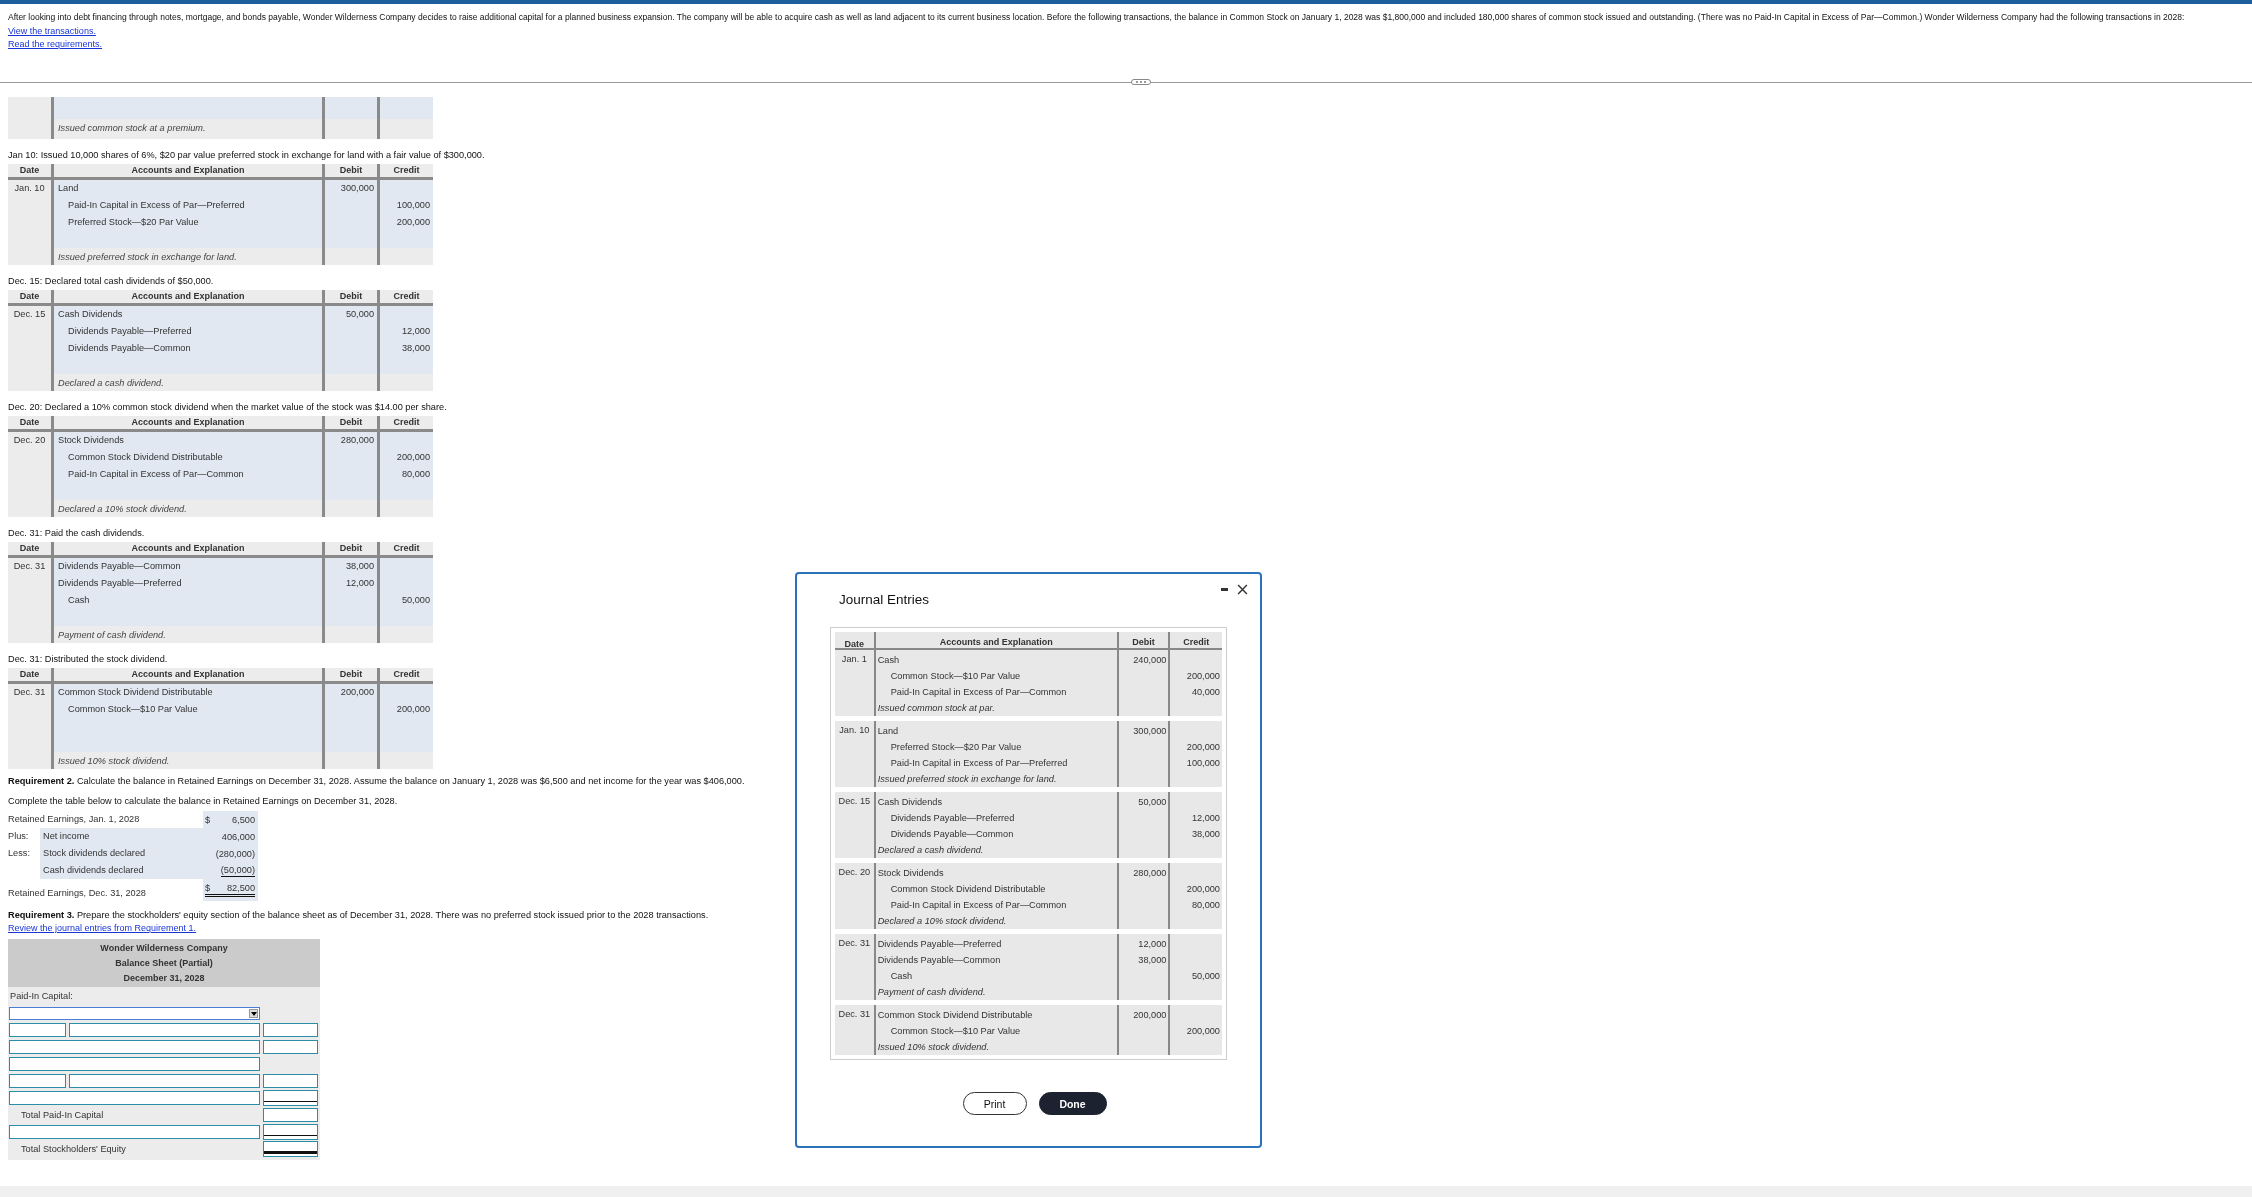  What do you see at coordinates (1205, 834) in the screenshot?
I see `credit-amount: 38,000` at bounding box center [1205, 834].